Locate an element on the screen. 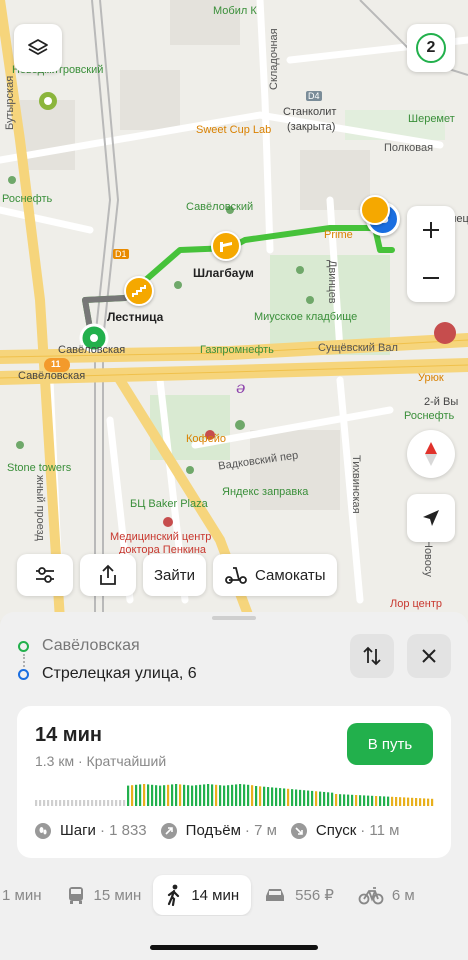  street-label: Полковая is located at coordinates (409, 148).